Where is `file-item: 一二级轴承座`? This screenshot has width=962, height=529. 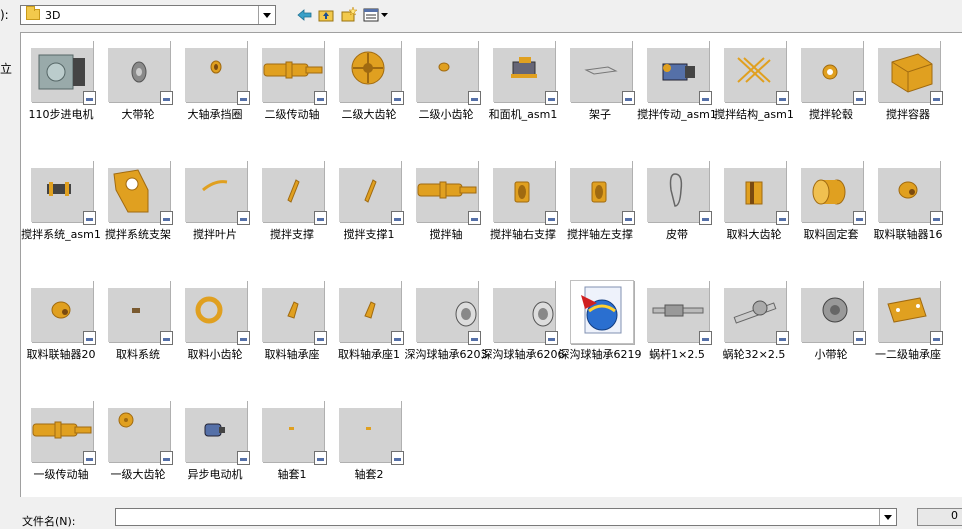
file-item: 一二级轴承座 is located at coordinates (908, 330).